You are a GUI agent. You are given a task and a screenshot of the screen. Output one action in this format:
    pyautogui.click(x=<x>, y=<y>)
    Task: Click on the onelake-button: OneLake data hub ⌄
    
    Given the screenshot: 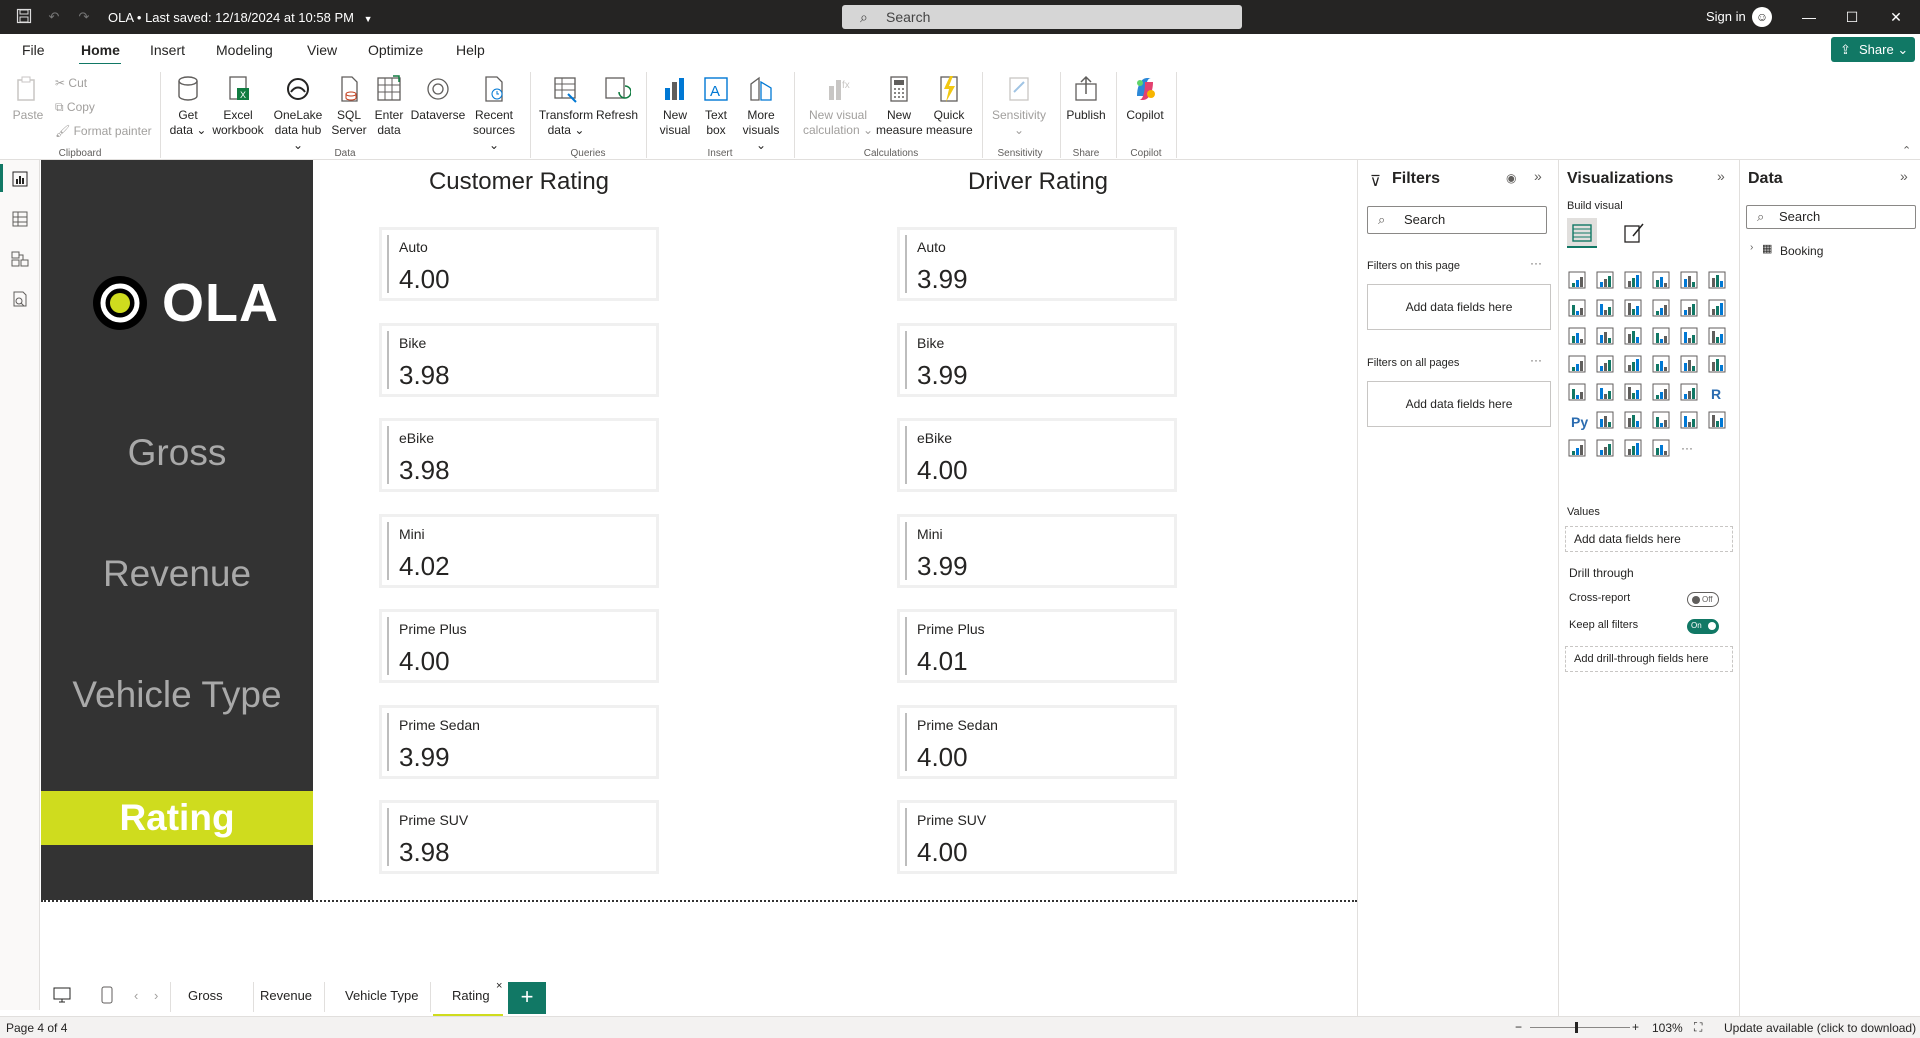 What is the action you would take?
    pyautogui.click(x=298, y=113)
    